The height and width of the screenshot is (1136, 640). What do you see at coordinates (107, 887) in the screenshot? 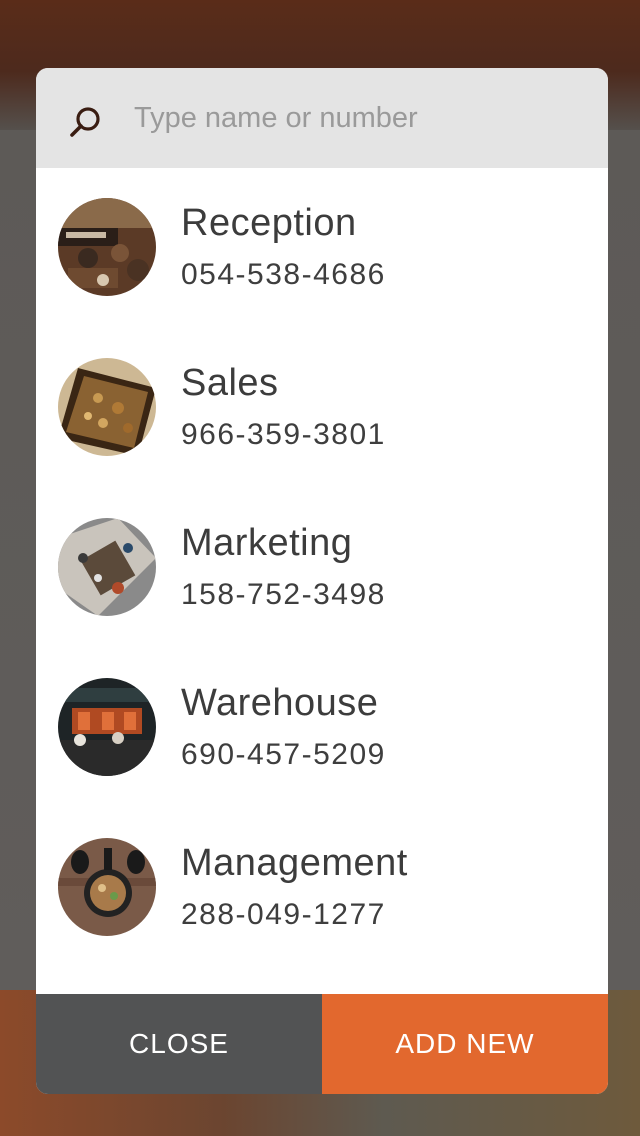
I see `avatar-management` at bounding box center [107, 887].